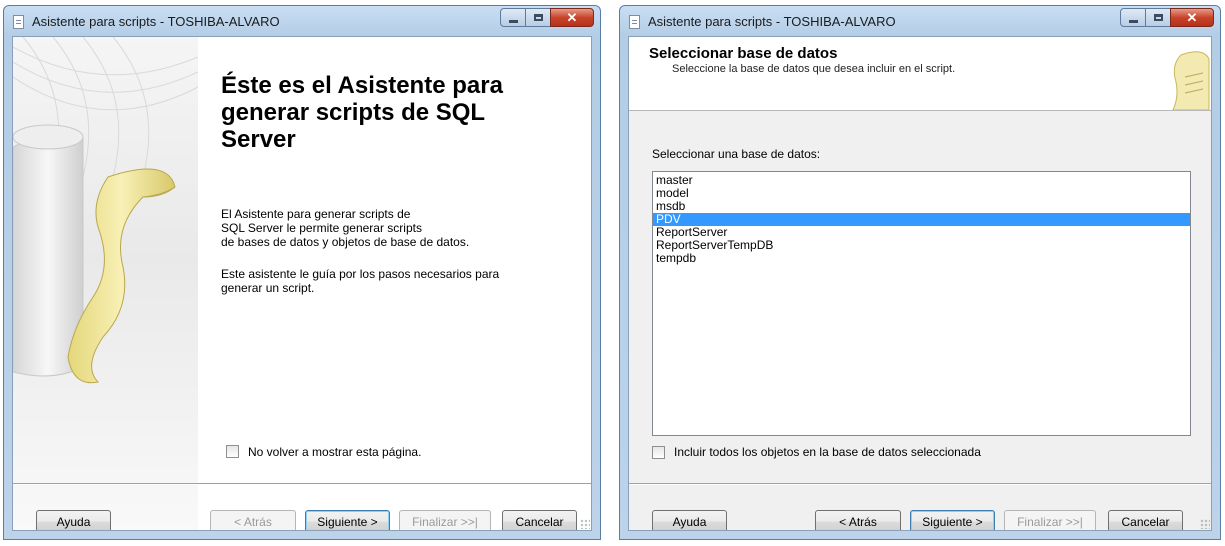  I want to click on database-list-label: Seleccionar una base de datos:, so click(736, 154).